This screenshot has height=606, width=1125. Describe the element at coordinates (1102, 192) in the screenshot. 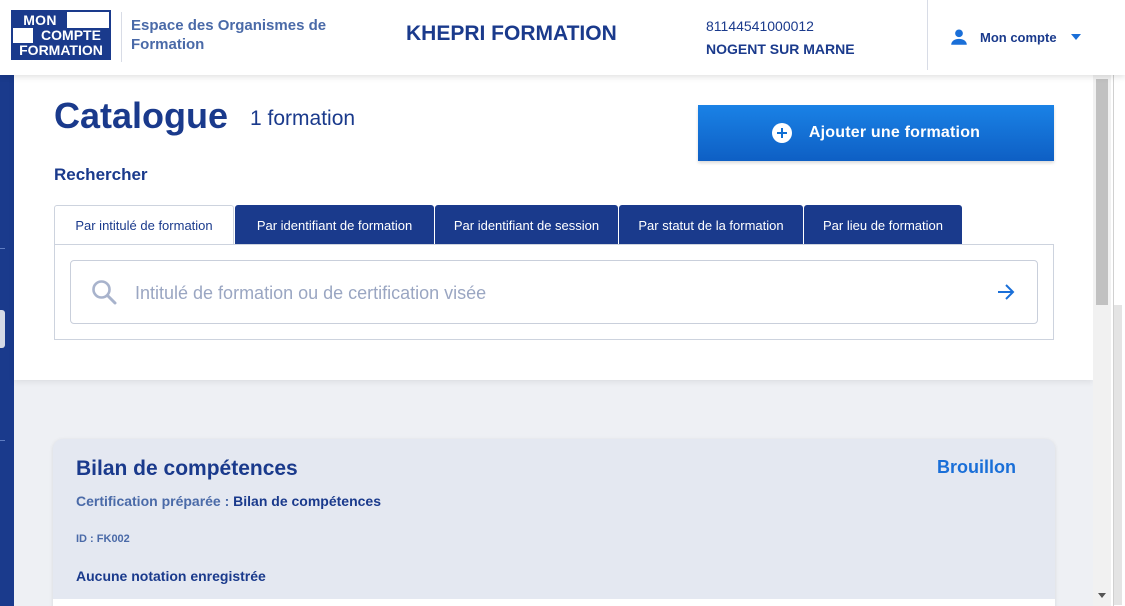

I see `scrollbar-thumb` at that location.